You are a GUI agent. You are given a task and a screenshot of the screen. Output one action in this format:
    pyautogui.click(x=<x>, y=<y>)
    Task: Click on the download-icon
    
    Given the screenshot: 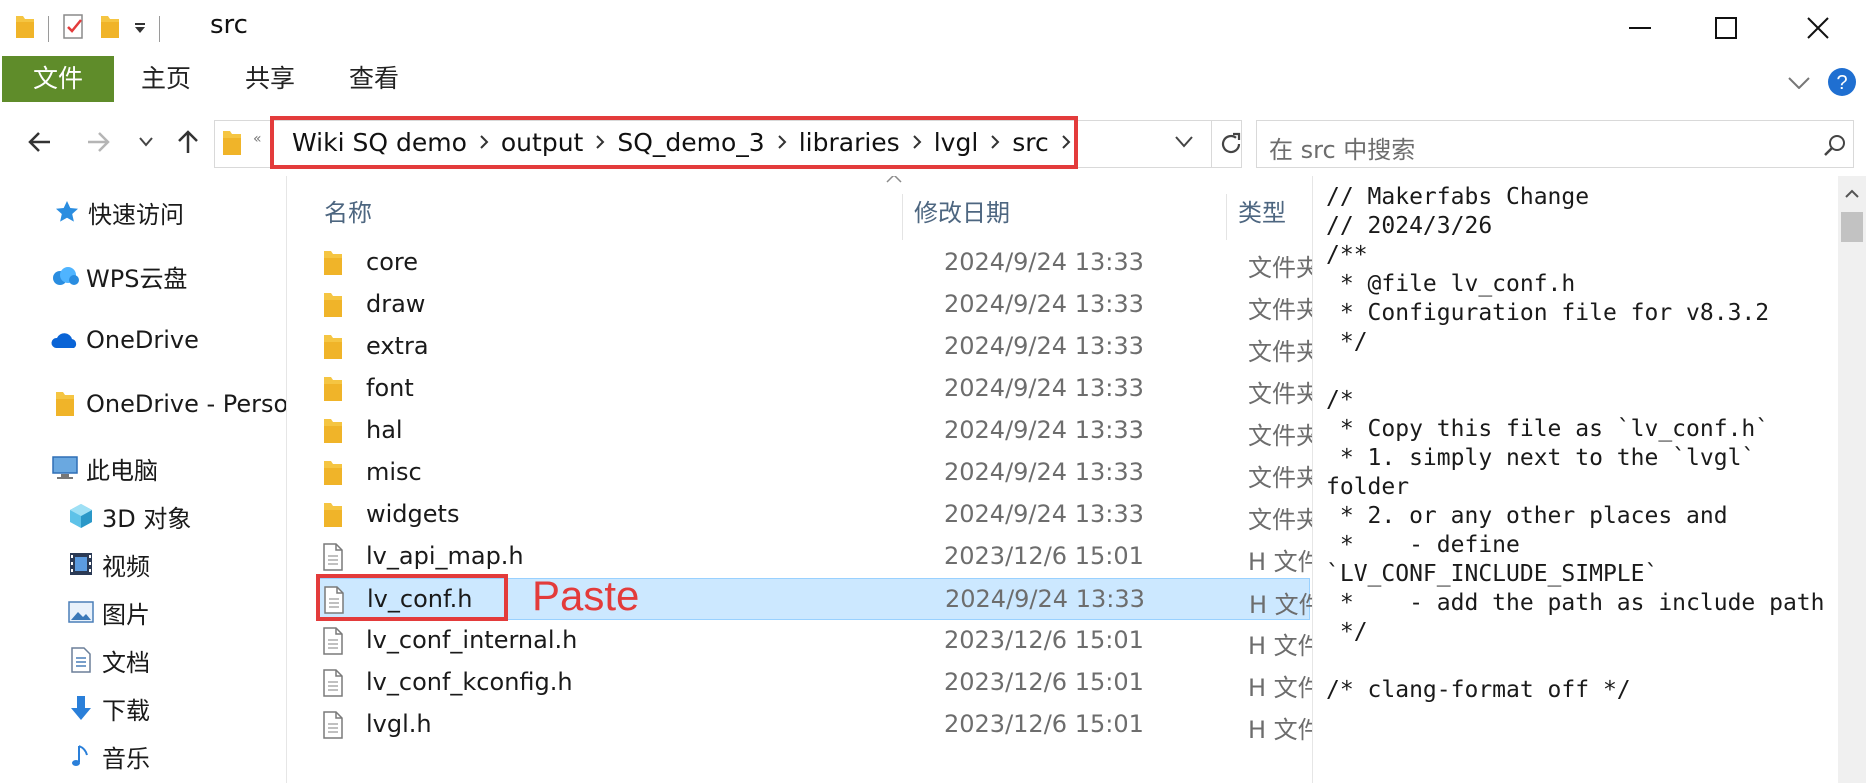 What is the action you would take?
    pyautogui.click(x=81, y=708)
    